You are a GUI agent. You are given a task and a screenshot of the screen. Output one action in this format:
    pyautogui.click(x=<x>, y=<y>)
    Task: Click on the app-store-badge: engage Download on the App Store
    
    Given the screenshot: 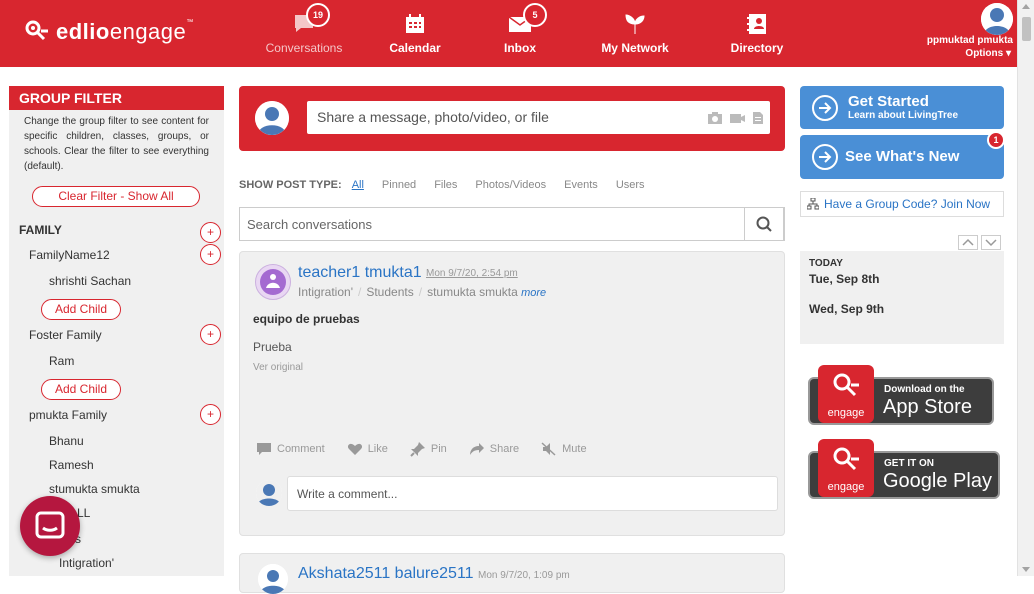 What is the action you would take?
    pyautogui.click(x=901, y=395)
    